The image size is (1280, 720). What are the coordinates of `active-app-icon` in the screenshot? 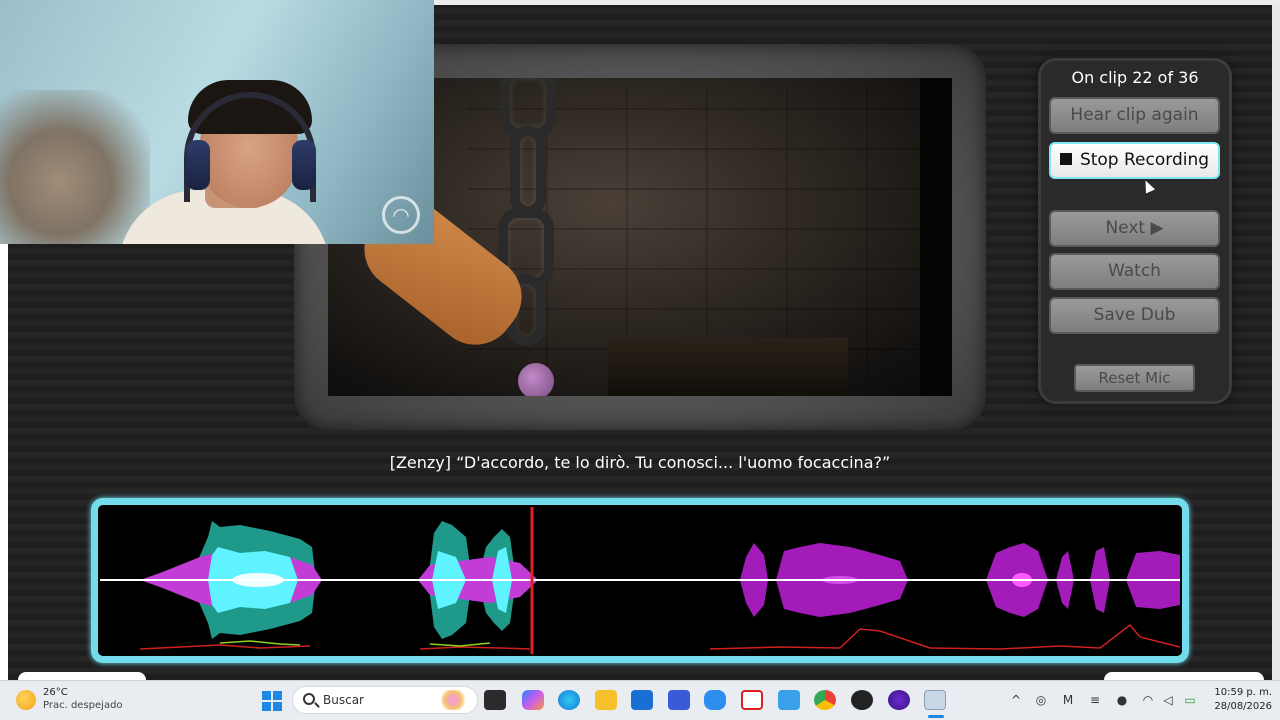 It's located at (935, 700).